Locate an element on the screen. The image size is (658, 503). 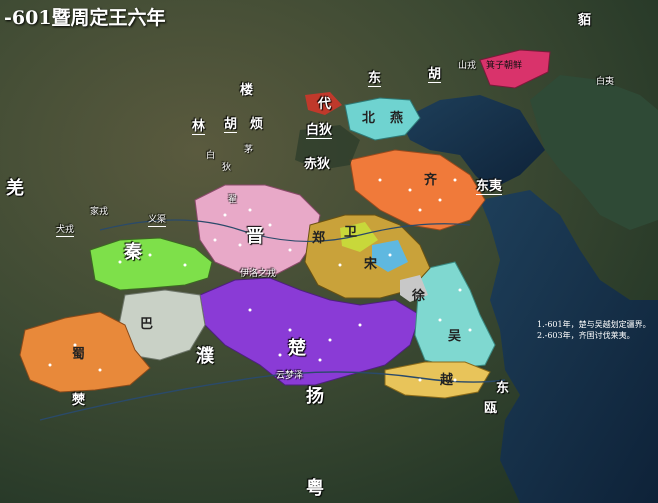
label-dai: 代 is located at coordinates (325, 104).